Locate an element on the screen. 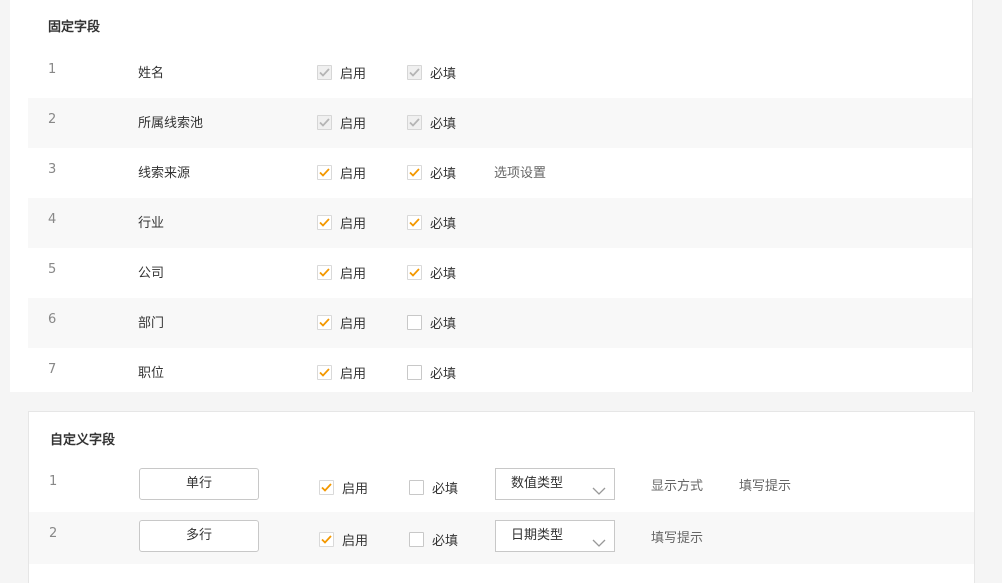 This screenshot has width=1002, height=583. display-mode-link: 显示方式 is located at coordinates (677, 484).